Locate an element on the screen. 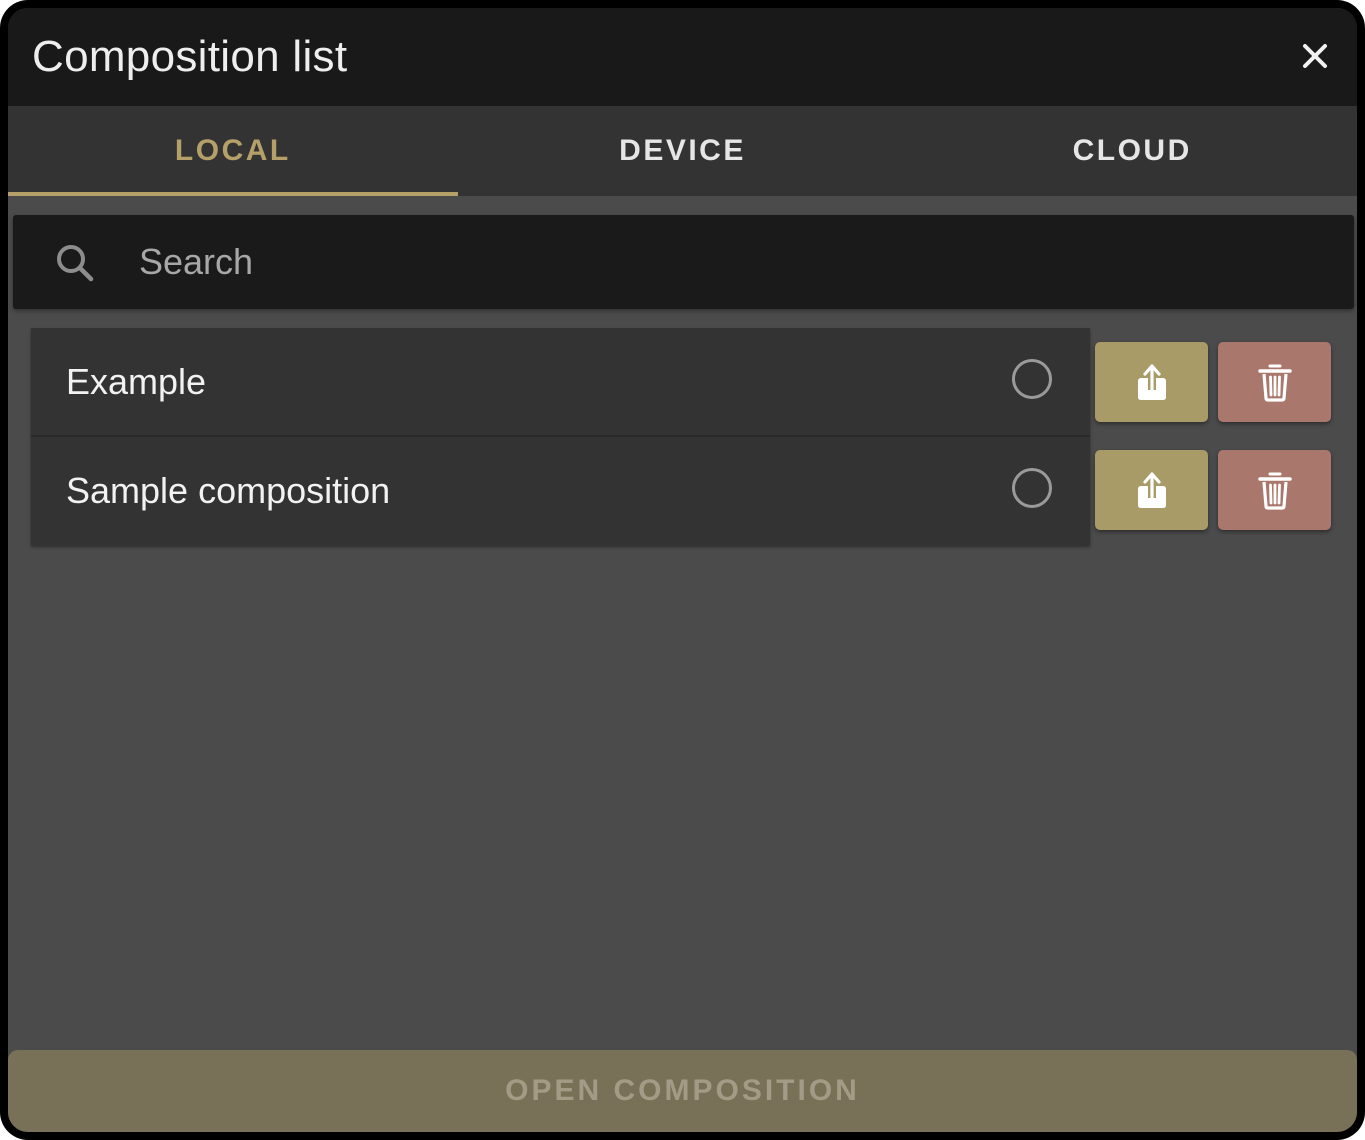 This screenshot has width=1365, height=1140. search-bar is located at coordinates (683, 262).